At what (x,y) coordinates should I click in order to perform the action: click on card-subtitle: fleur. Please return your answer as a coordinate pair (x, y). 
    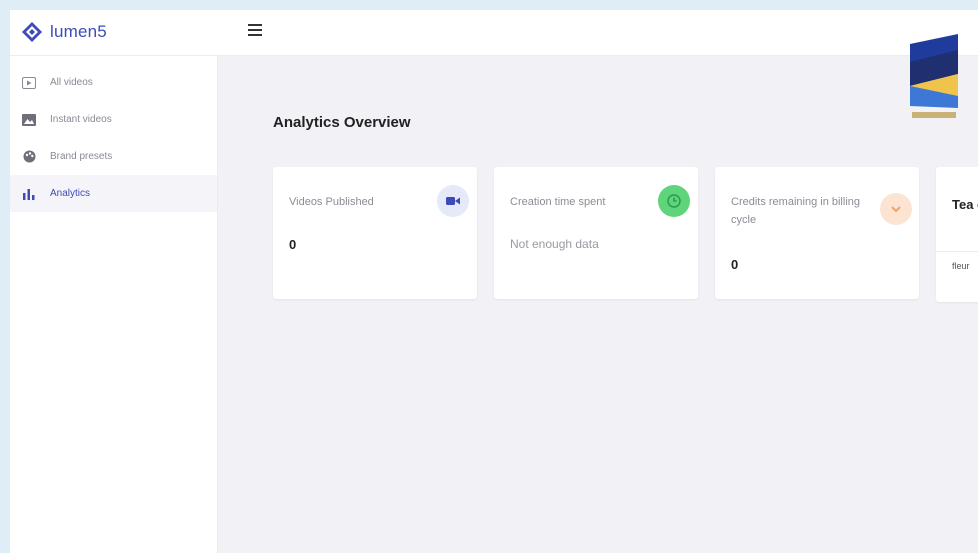
    Looking at the image, I should click on (961, 266).